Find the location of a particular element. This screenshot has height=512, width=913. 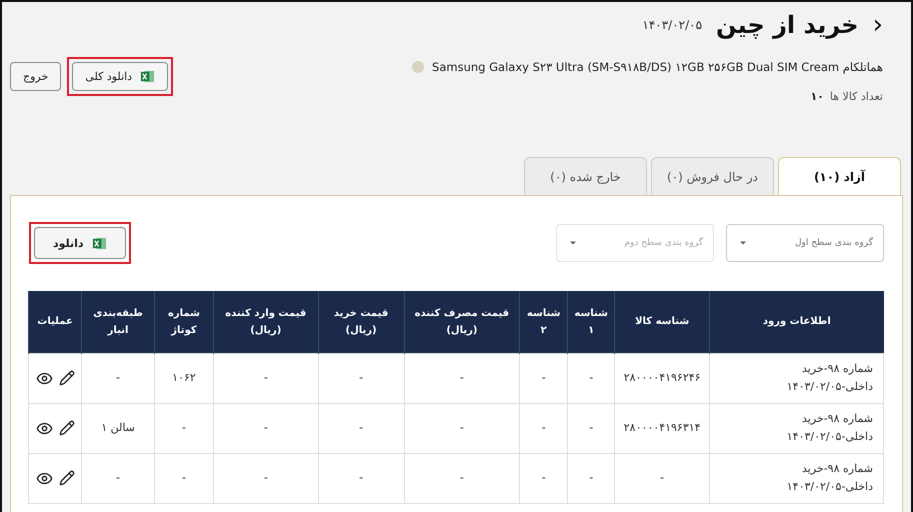

group-select: گروه بندی سطح اول is located at coordinates (805, 243).